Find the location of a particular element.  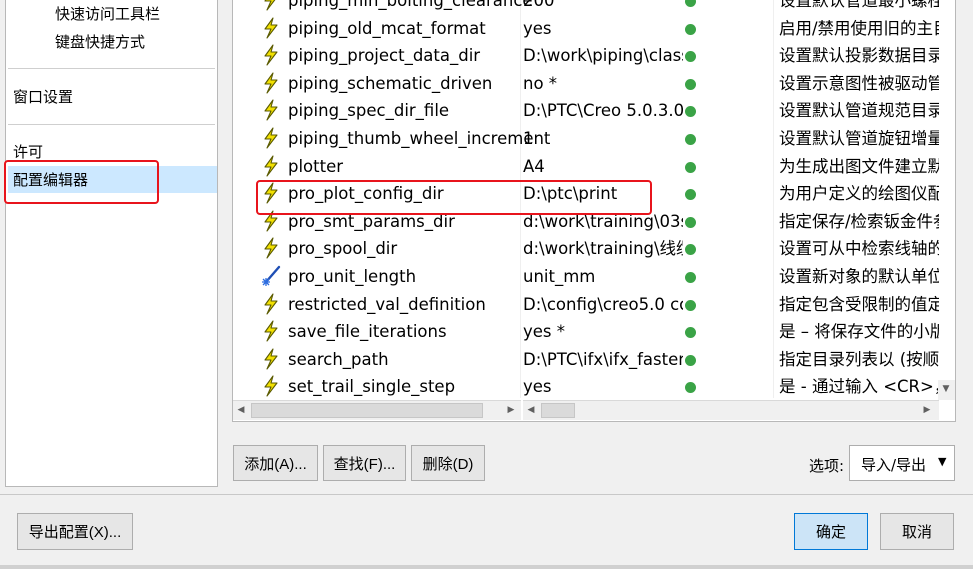

table-row: piping_old_mcat_format yes 启用/禁用使用旧的主目录 is located at coordinates (594, 29).